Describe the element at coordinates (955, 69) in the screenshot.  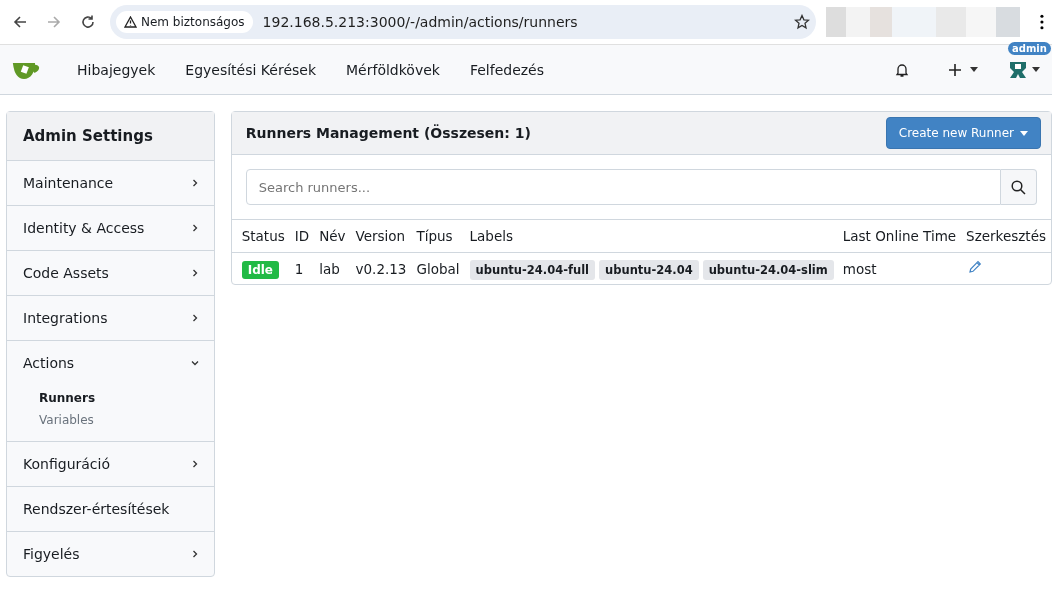
I see `plus-icon` at that location.